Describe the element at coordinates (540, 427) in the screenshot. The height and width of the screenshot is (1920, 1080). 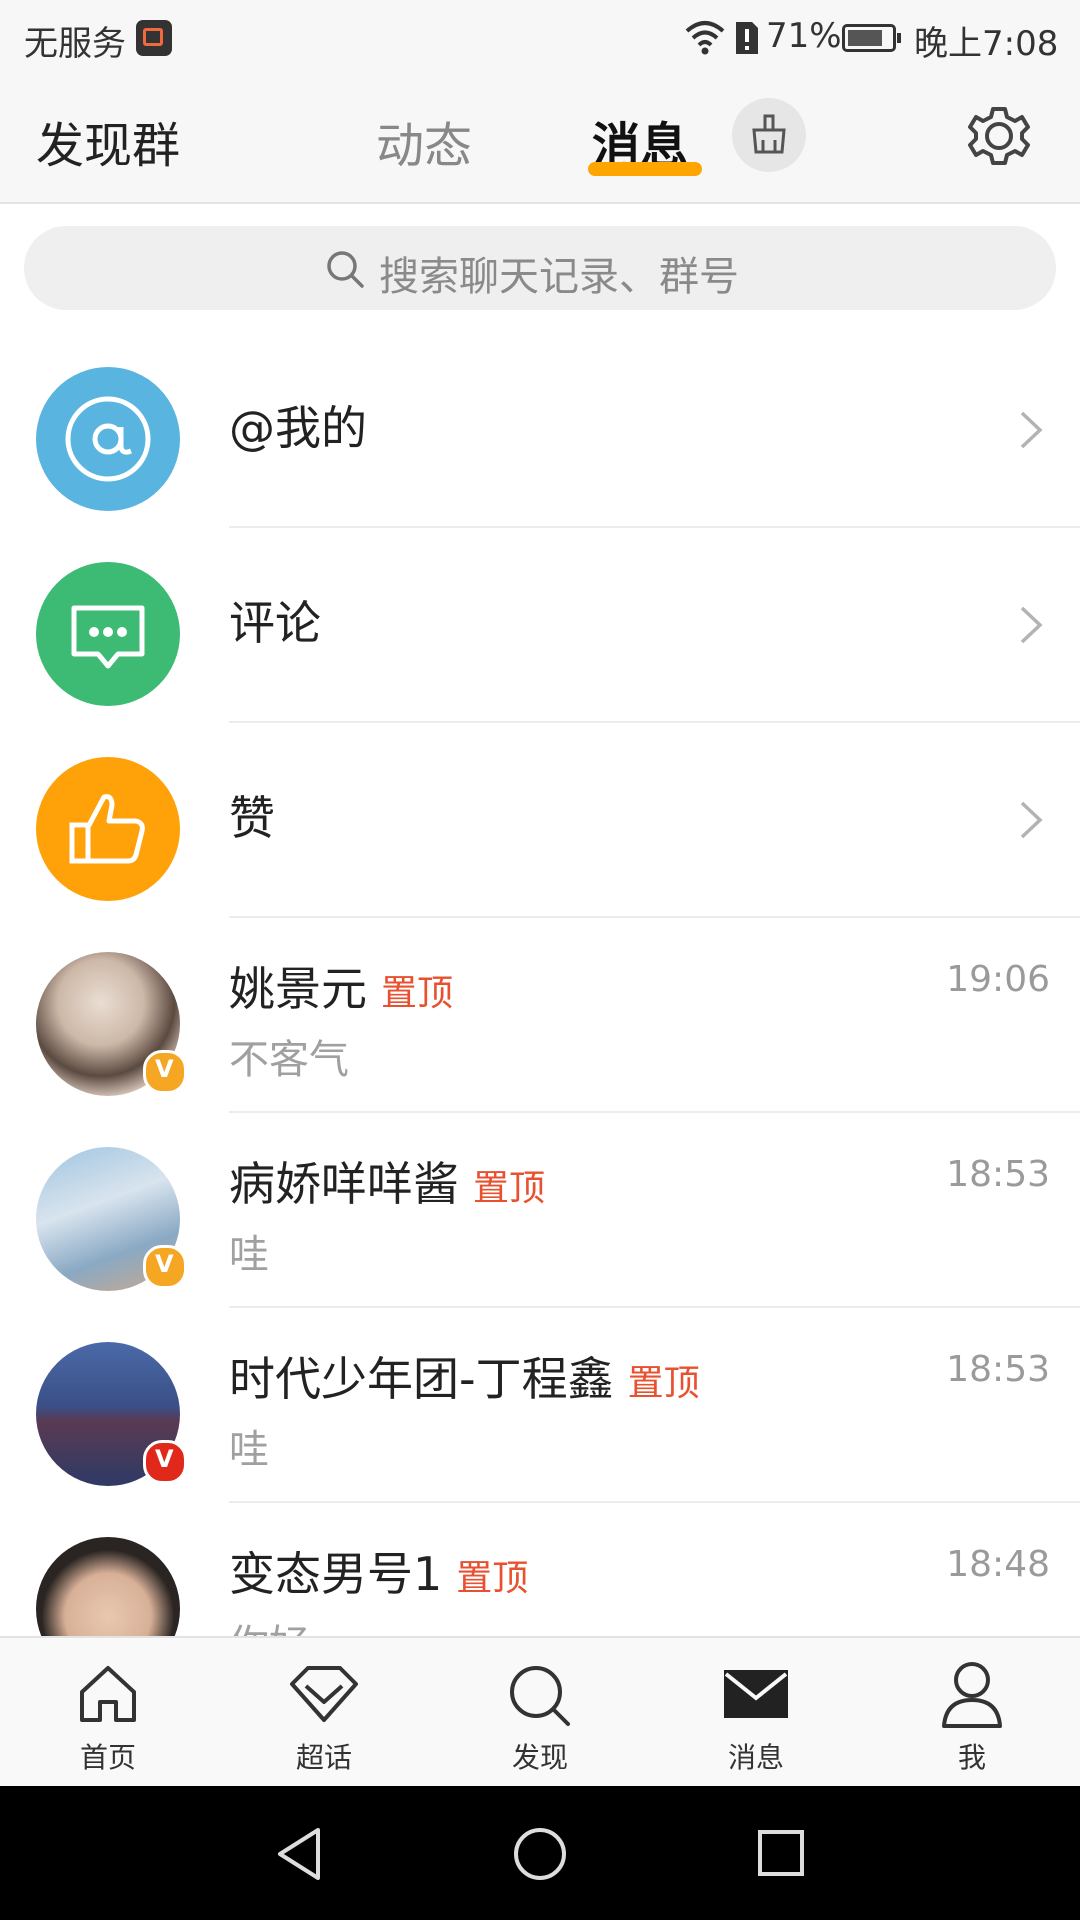
I see `notification-row-mentions: @我的` at that location.